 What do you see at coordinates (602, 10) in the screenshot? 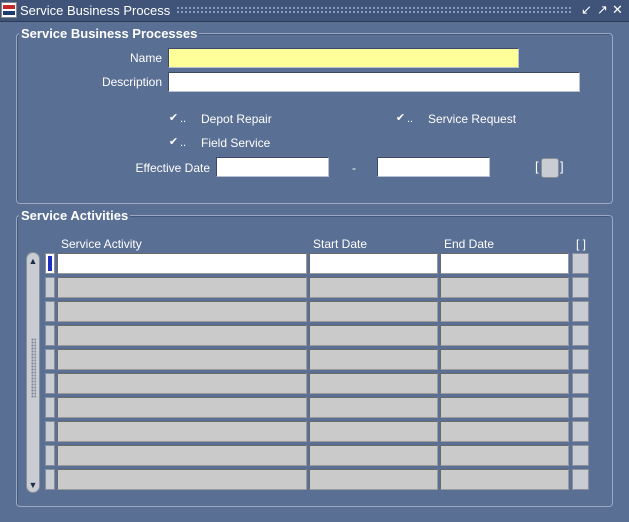
I see `maximize-icon: ↗` at bounding box center [602, 10].